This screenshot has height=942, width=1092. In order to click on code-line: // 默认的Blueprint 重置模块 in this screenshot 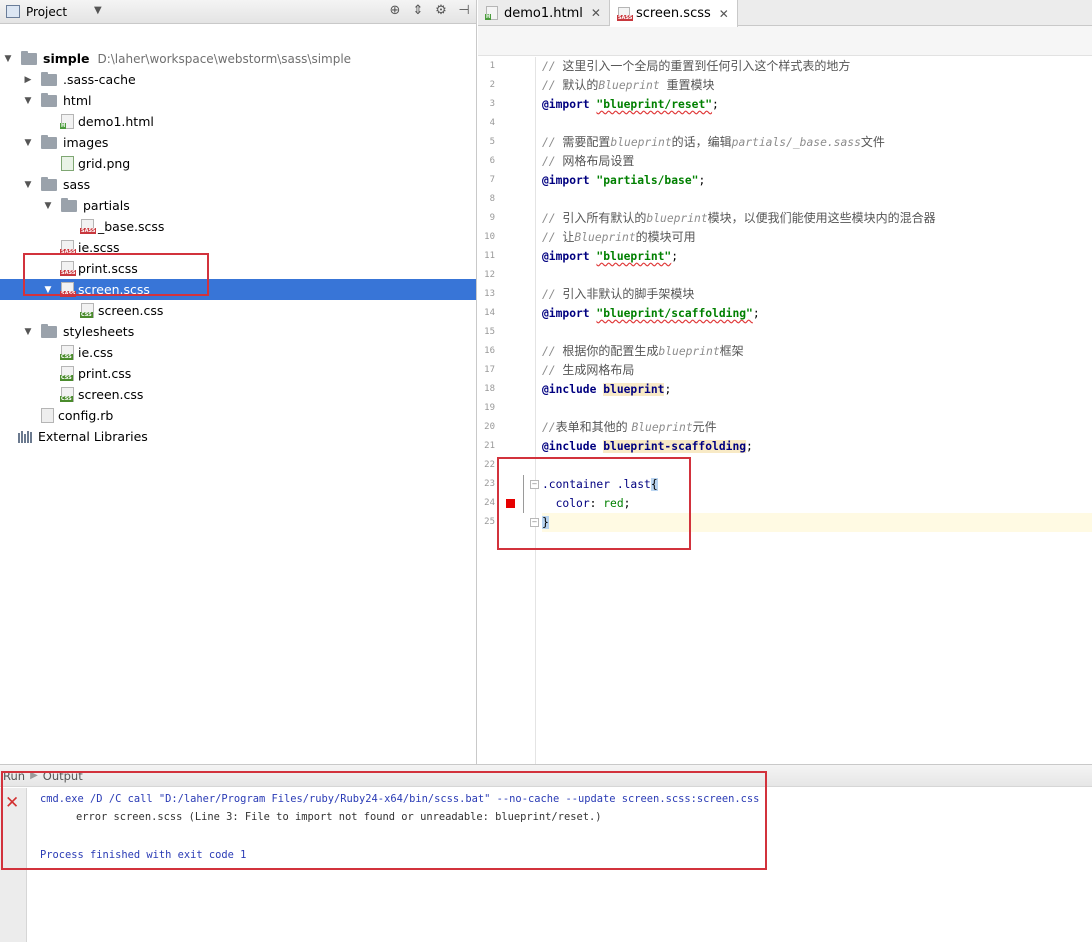, I will do `click(817, 85)`.